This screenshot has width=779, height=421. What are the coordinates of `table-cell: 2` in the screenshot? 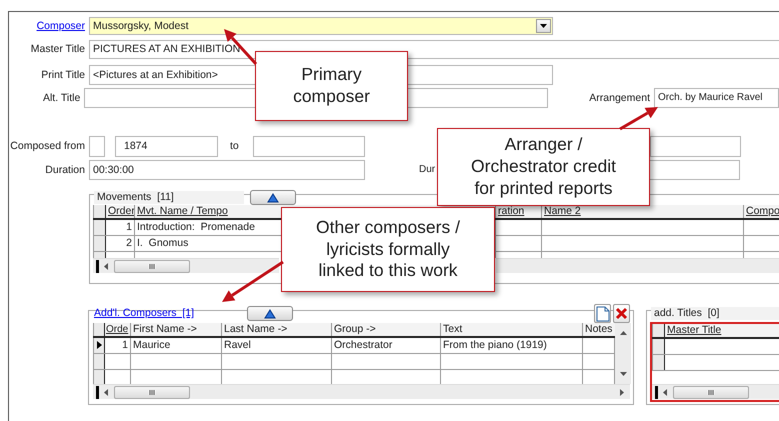 It's located at (129, 242).